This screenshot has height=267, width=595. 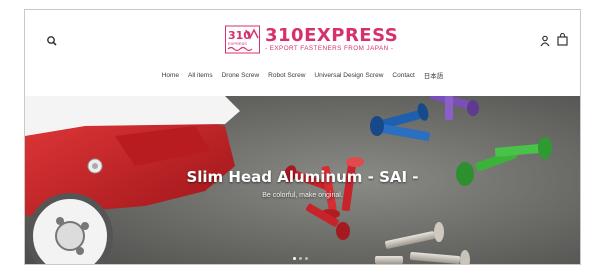 What do you see at coordinates (403, 75) in the screenshot?
I see `nav-item-contact: Contact` at bounding box center [403, 75].